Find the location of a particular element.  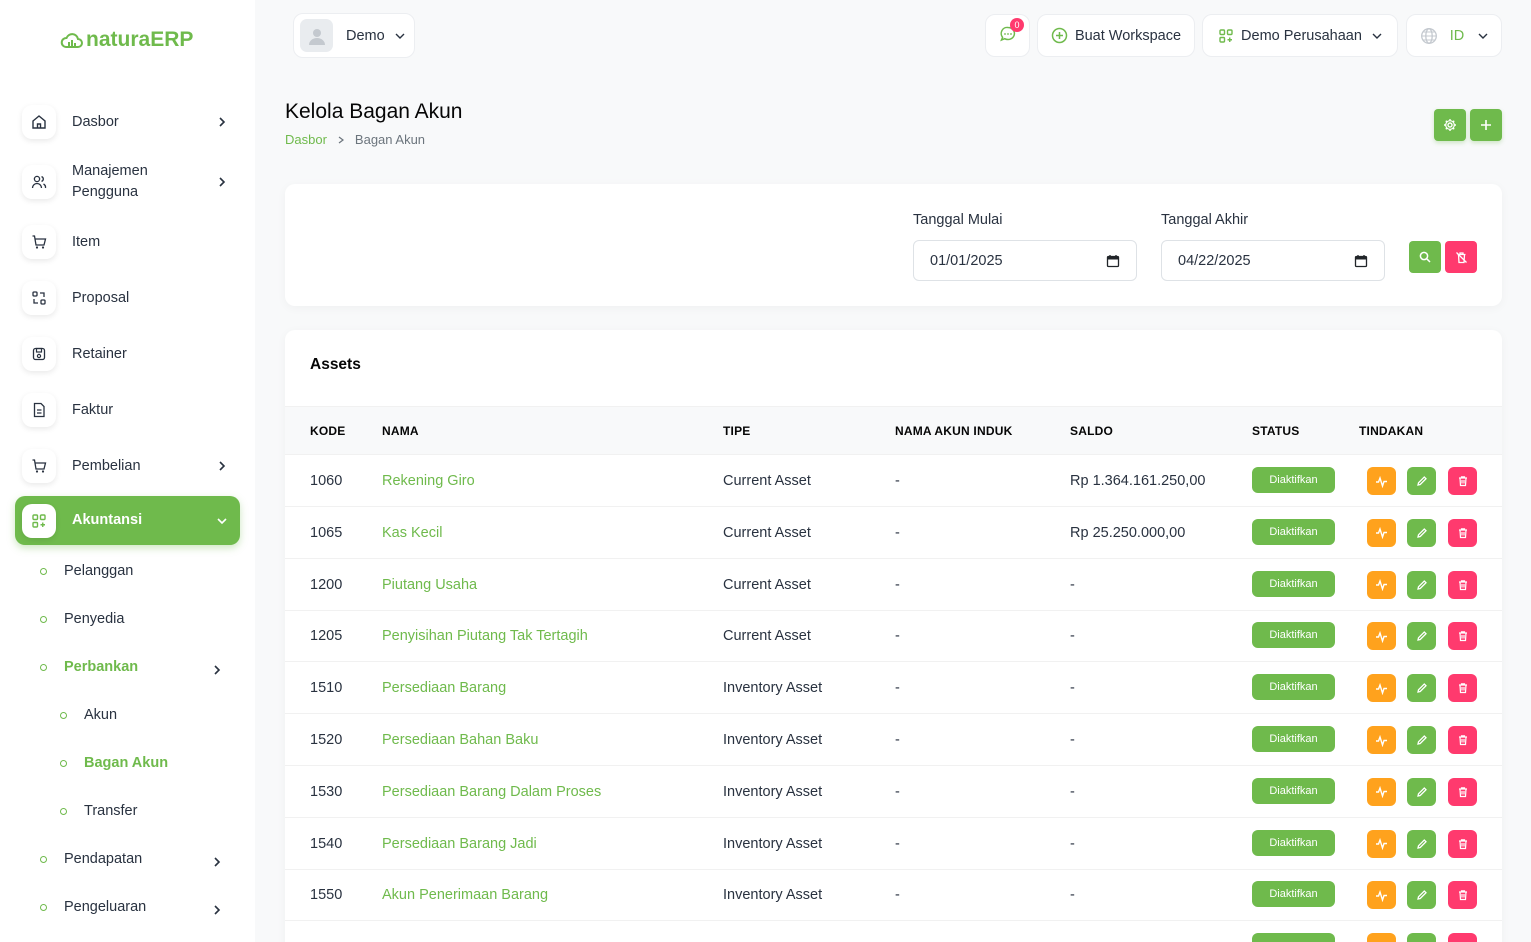

sidebar-subsubitem-label: Akun is located at coordinates (101, 715).